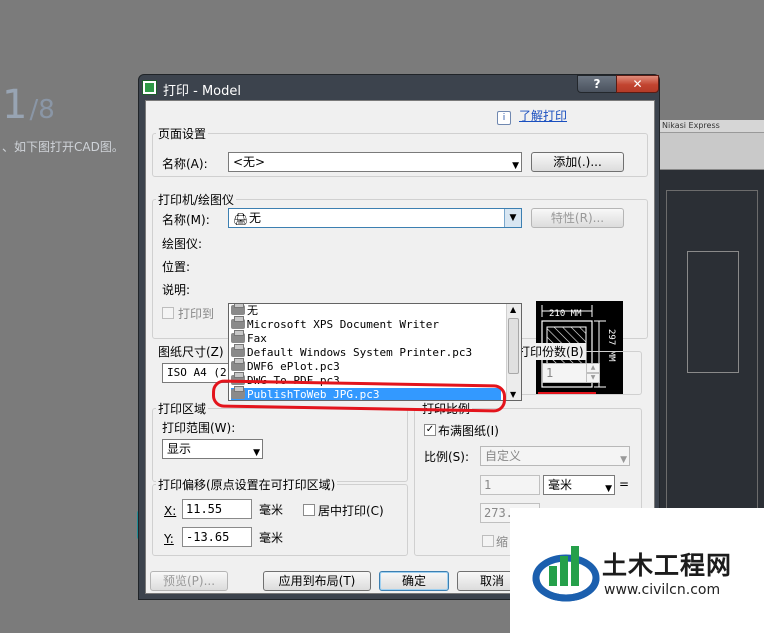 The image size is (764, 633). I want to click on preview-width-label: 210 MM, so click(565, 314).